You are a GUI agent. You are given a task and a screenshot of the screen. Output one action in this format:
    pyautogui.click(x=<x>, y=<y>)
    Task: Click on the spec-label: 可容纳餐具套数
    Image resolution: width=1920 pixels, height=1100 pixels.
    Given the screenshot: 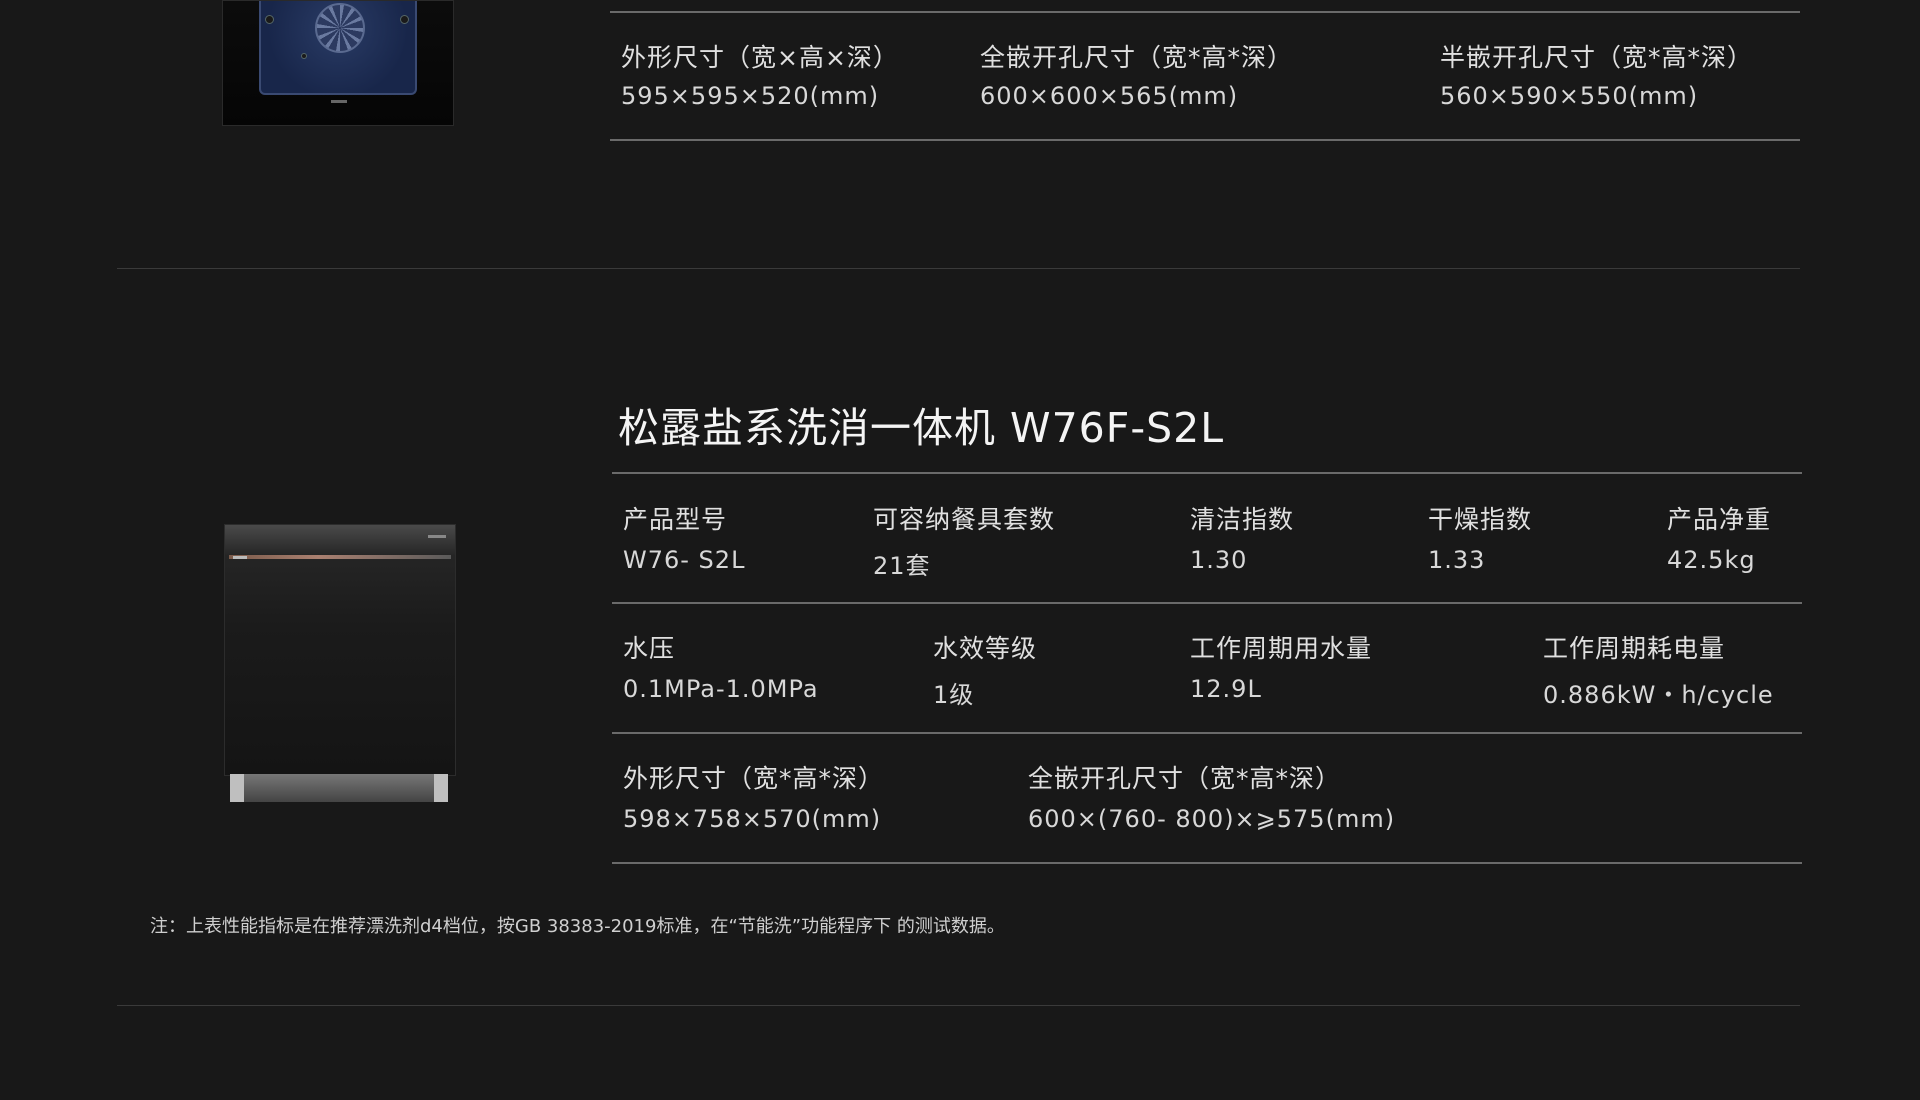 What is the action you would take?
    pyautogui.click(x=964, y=519)
    